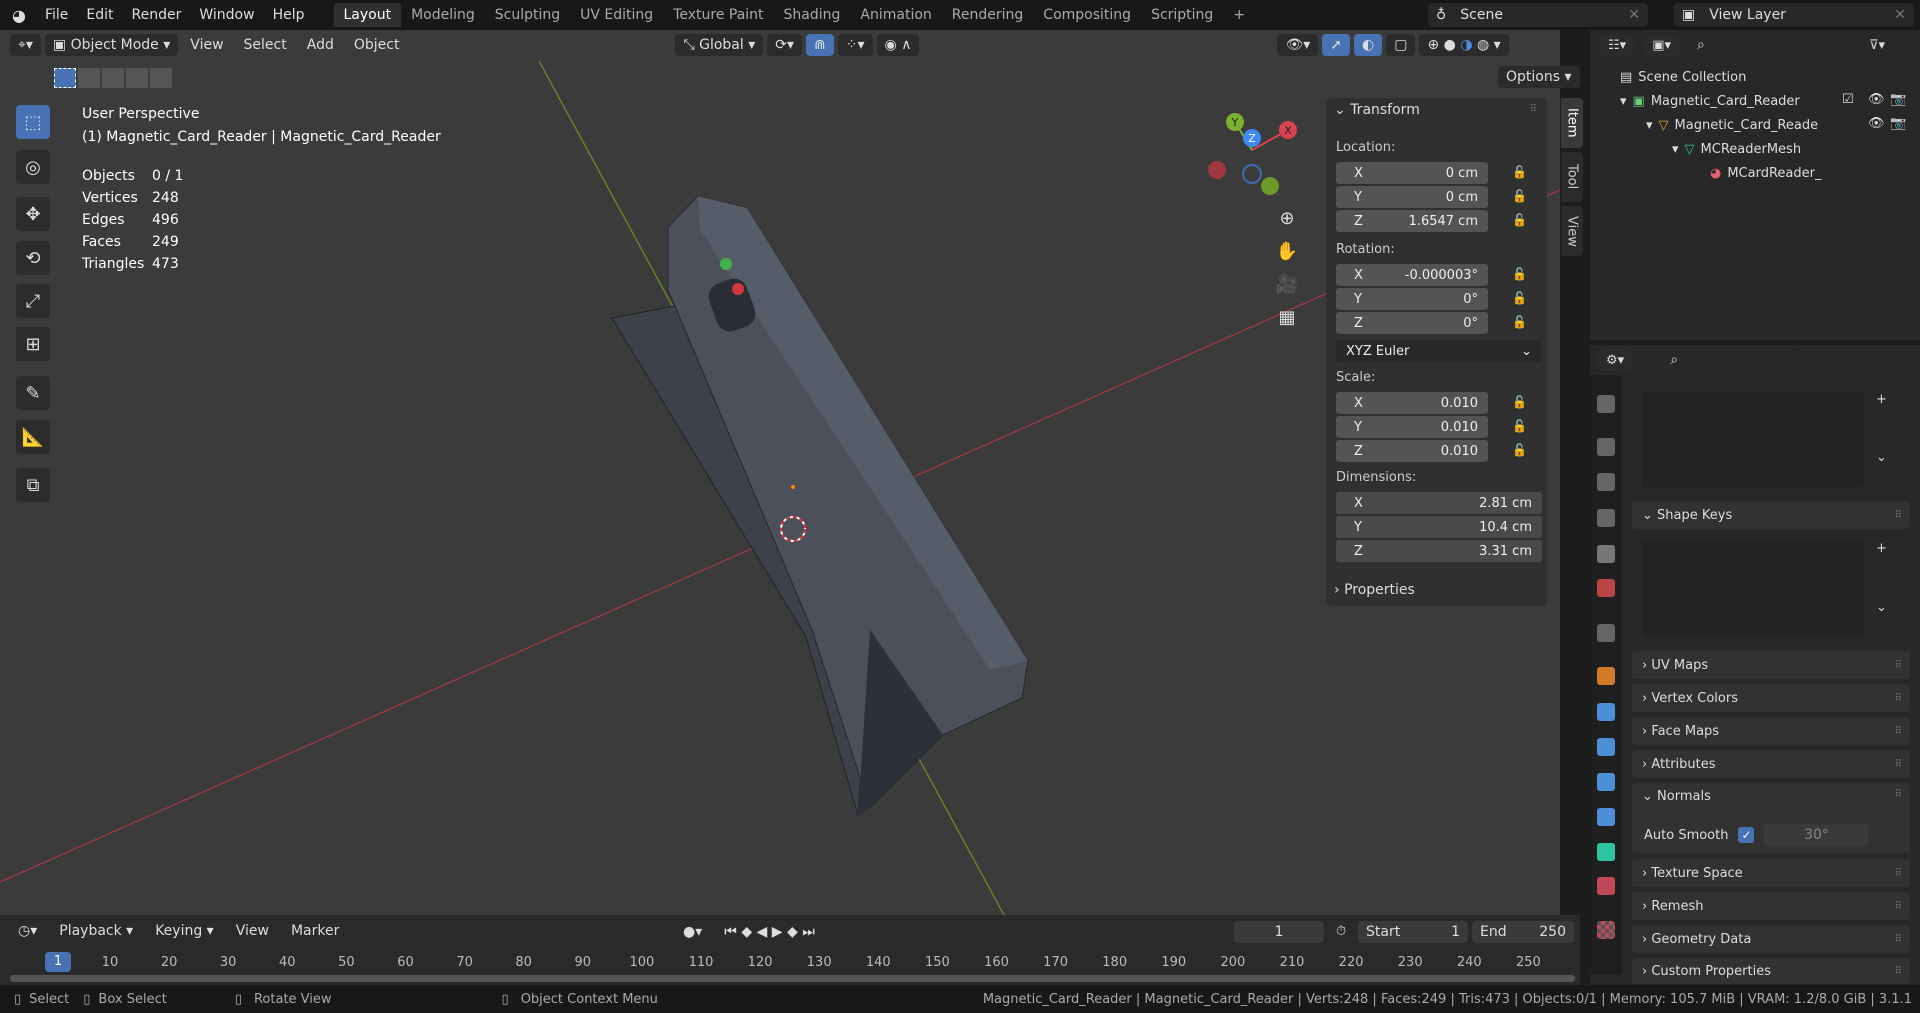  What do you see at coordinates (1341, 931) in the screenshot?
I see `stopwatch-icon: ⏱` at bounding box center [1341, 931].